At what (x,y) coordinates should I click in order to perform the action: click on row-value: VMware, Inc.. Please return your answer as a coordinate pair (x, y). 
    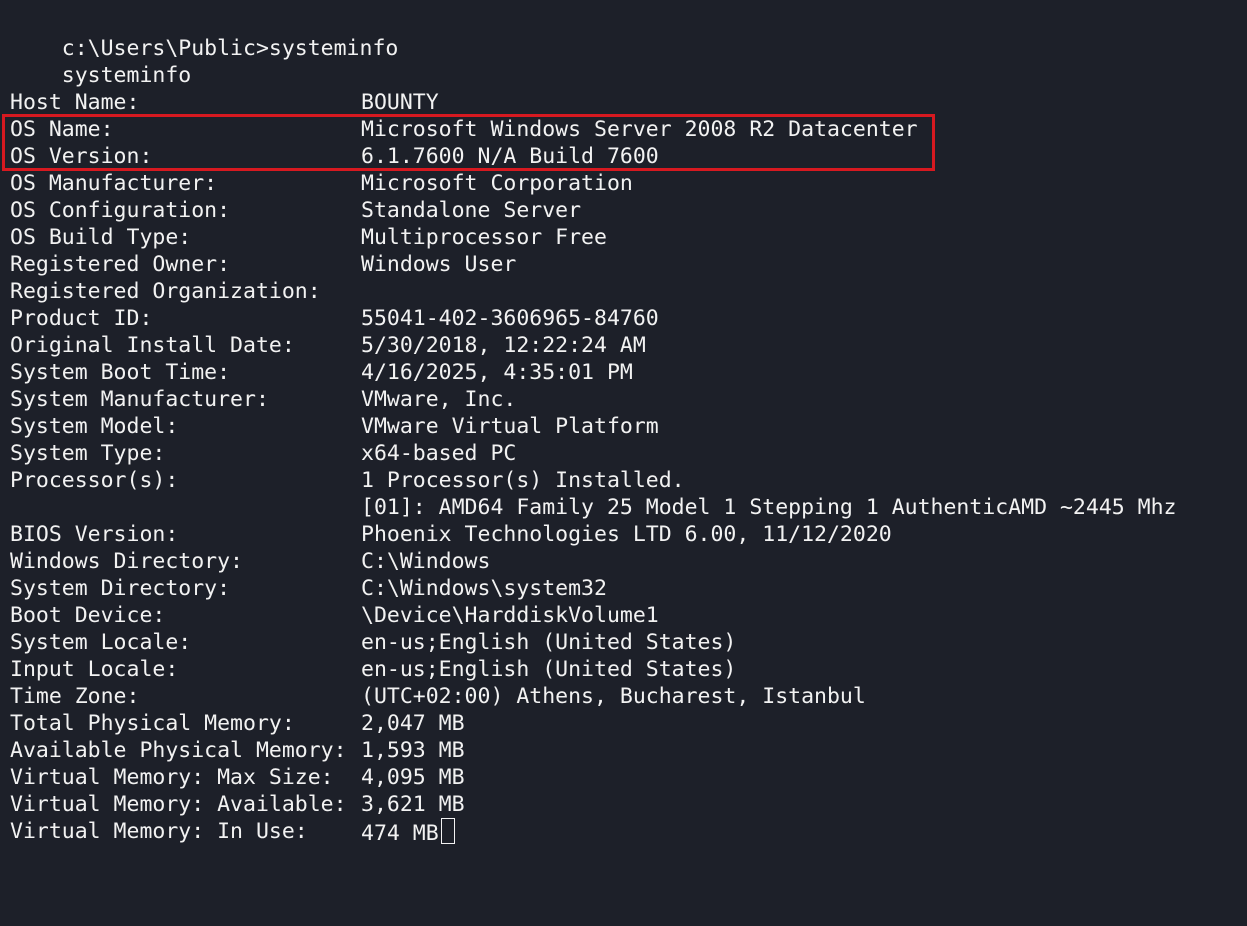
    Looking at the image, I should click on (439, 399).